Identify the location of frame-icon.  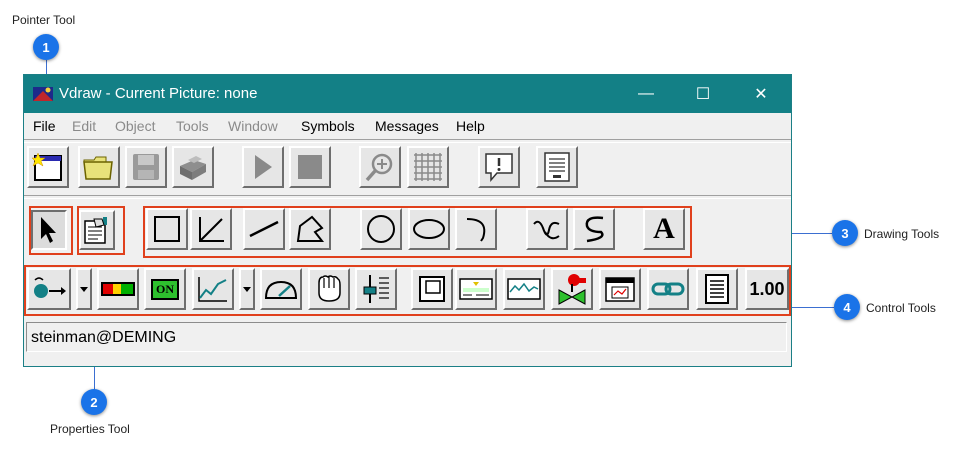
(432, 289).